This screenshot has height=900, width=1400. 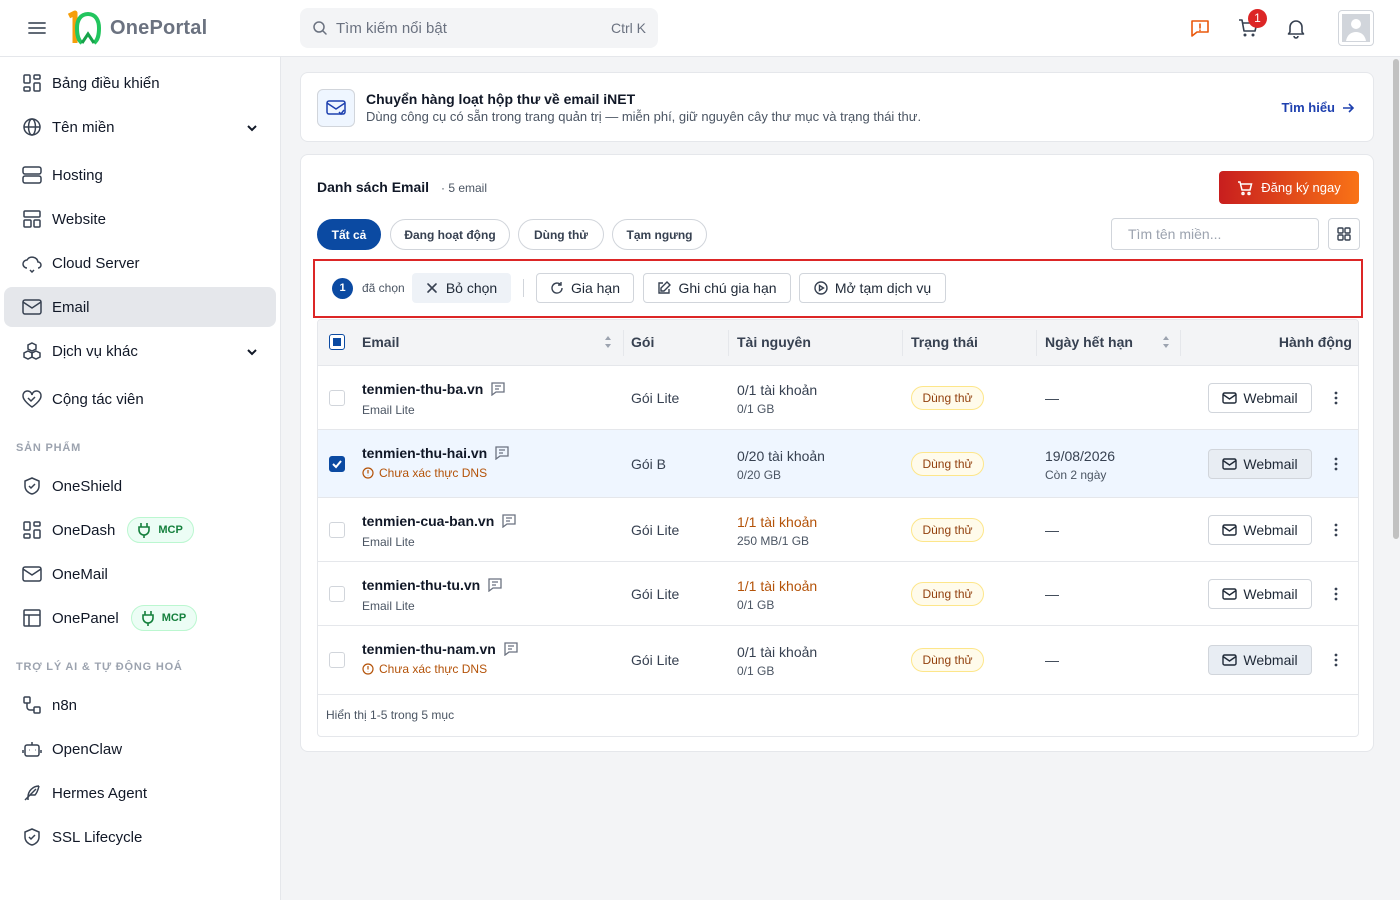 What do you see at coordinates (1318, 107) in the screenshot?
I see `learn-more-link: Tìm hiểu` at bounding box center [1318, 107].